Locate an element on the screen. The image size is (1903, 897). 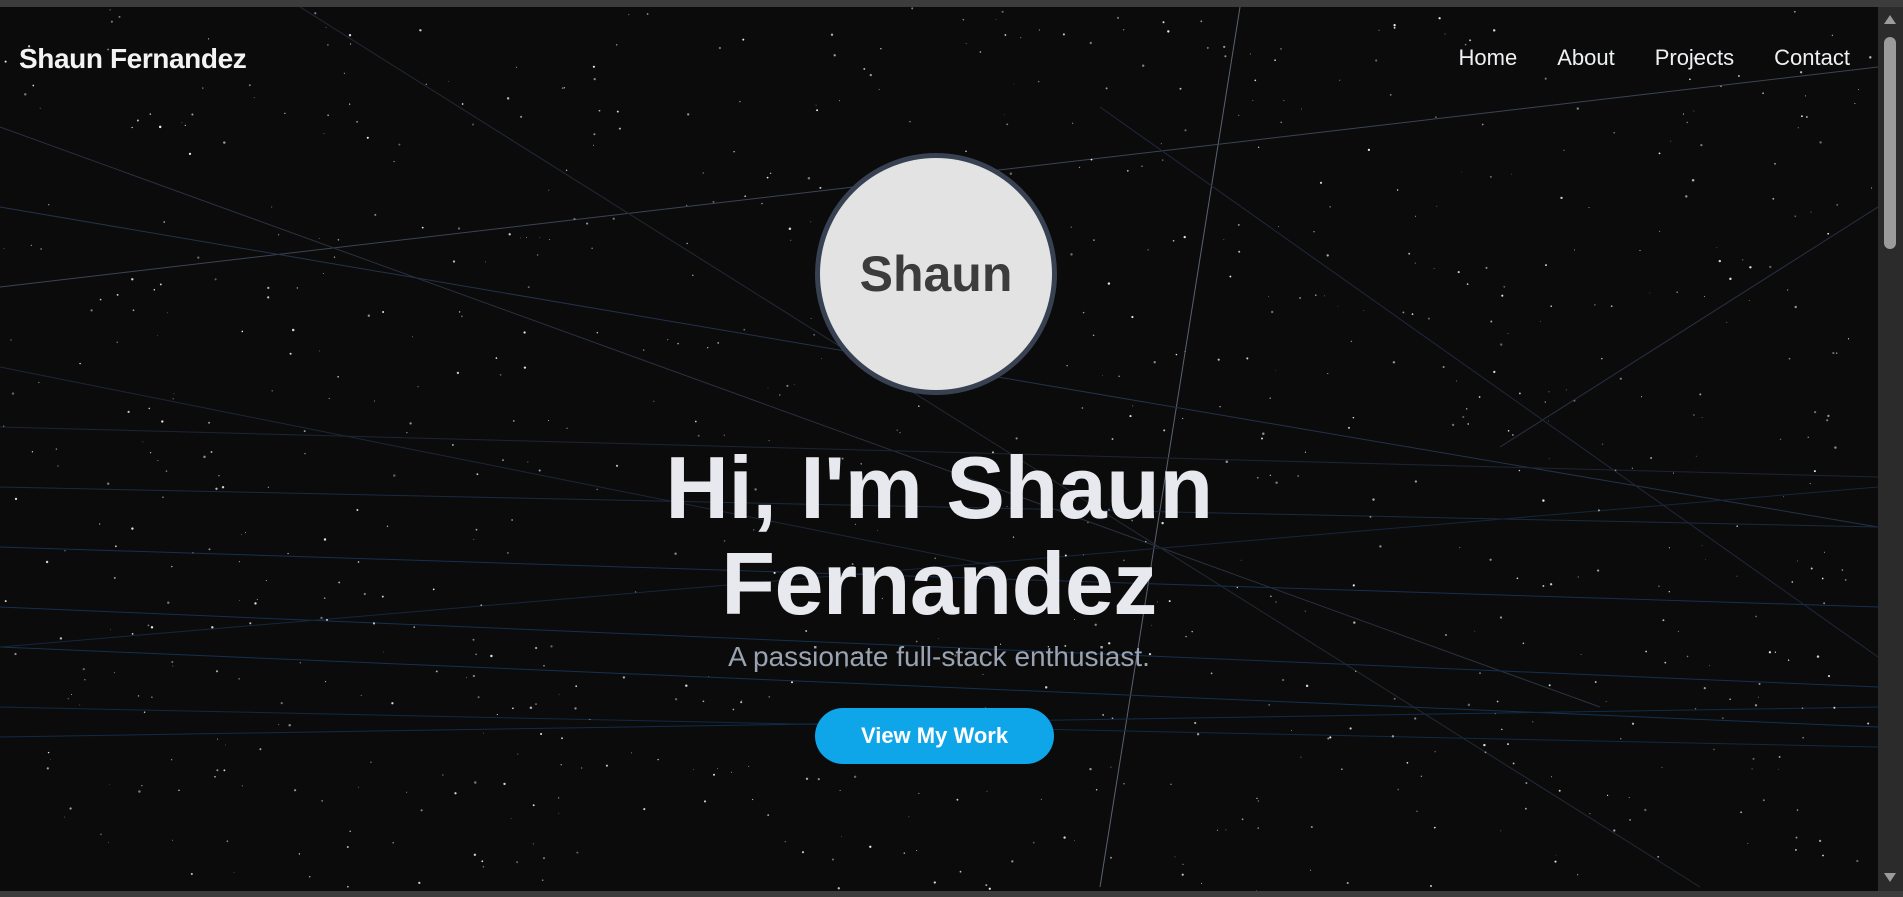
main-nav: Home About Projects Contact is located at coordinates (1655, 58).